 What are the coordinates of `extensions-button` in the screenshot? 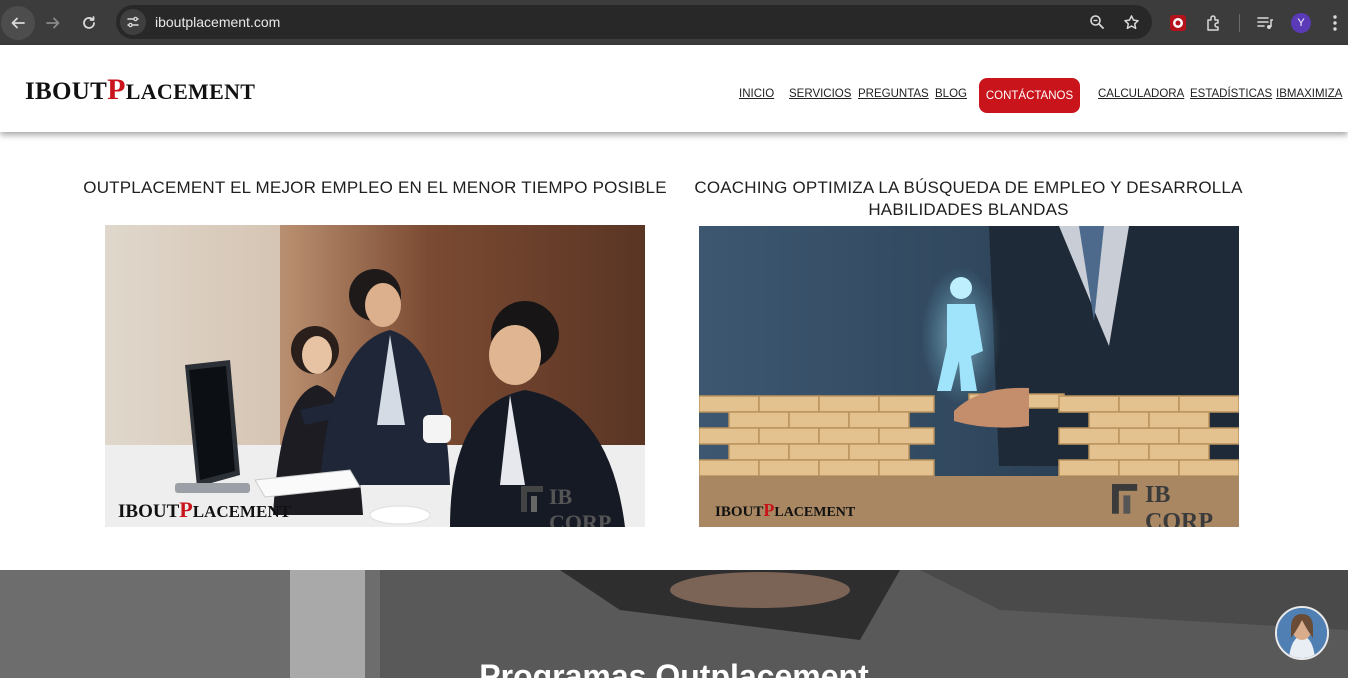 It's located at (1214, 23).